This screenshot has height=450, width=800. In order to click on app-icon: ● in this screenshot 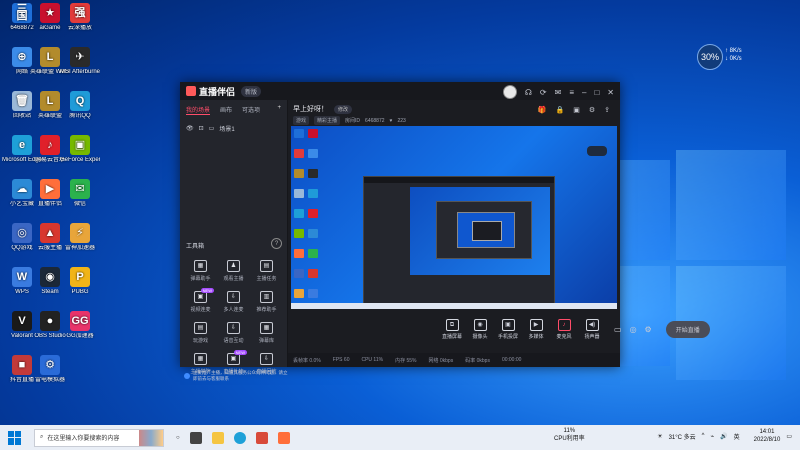, I will do `click(50, 321)`.